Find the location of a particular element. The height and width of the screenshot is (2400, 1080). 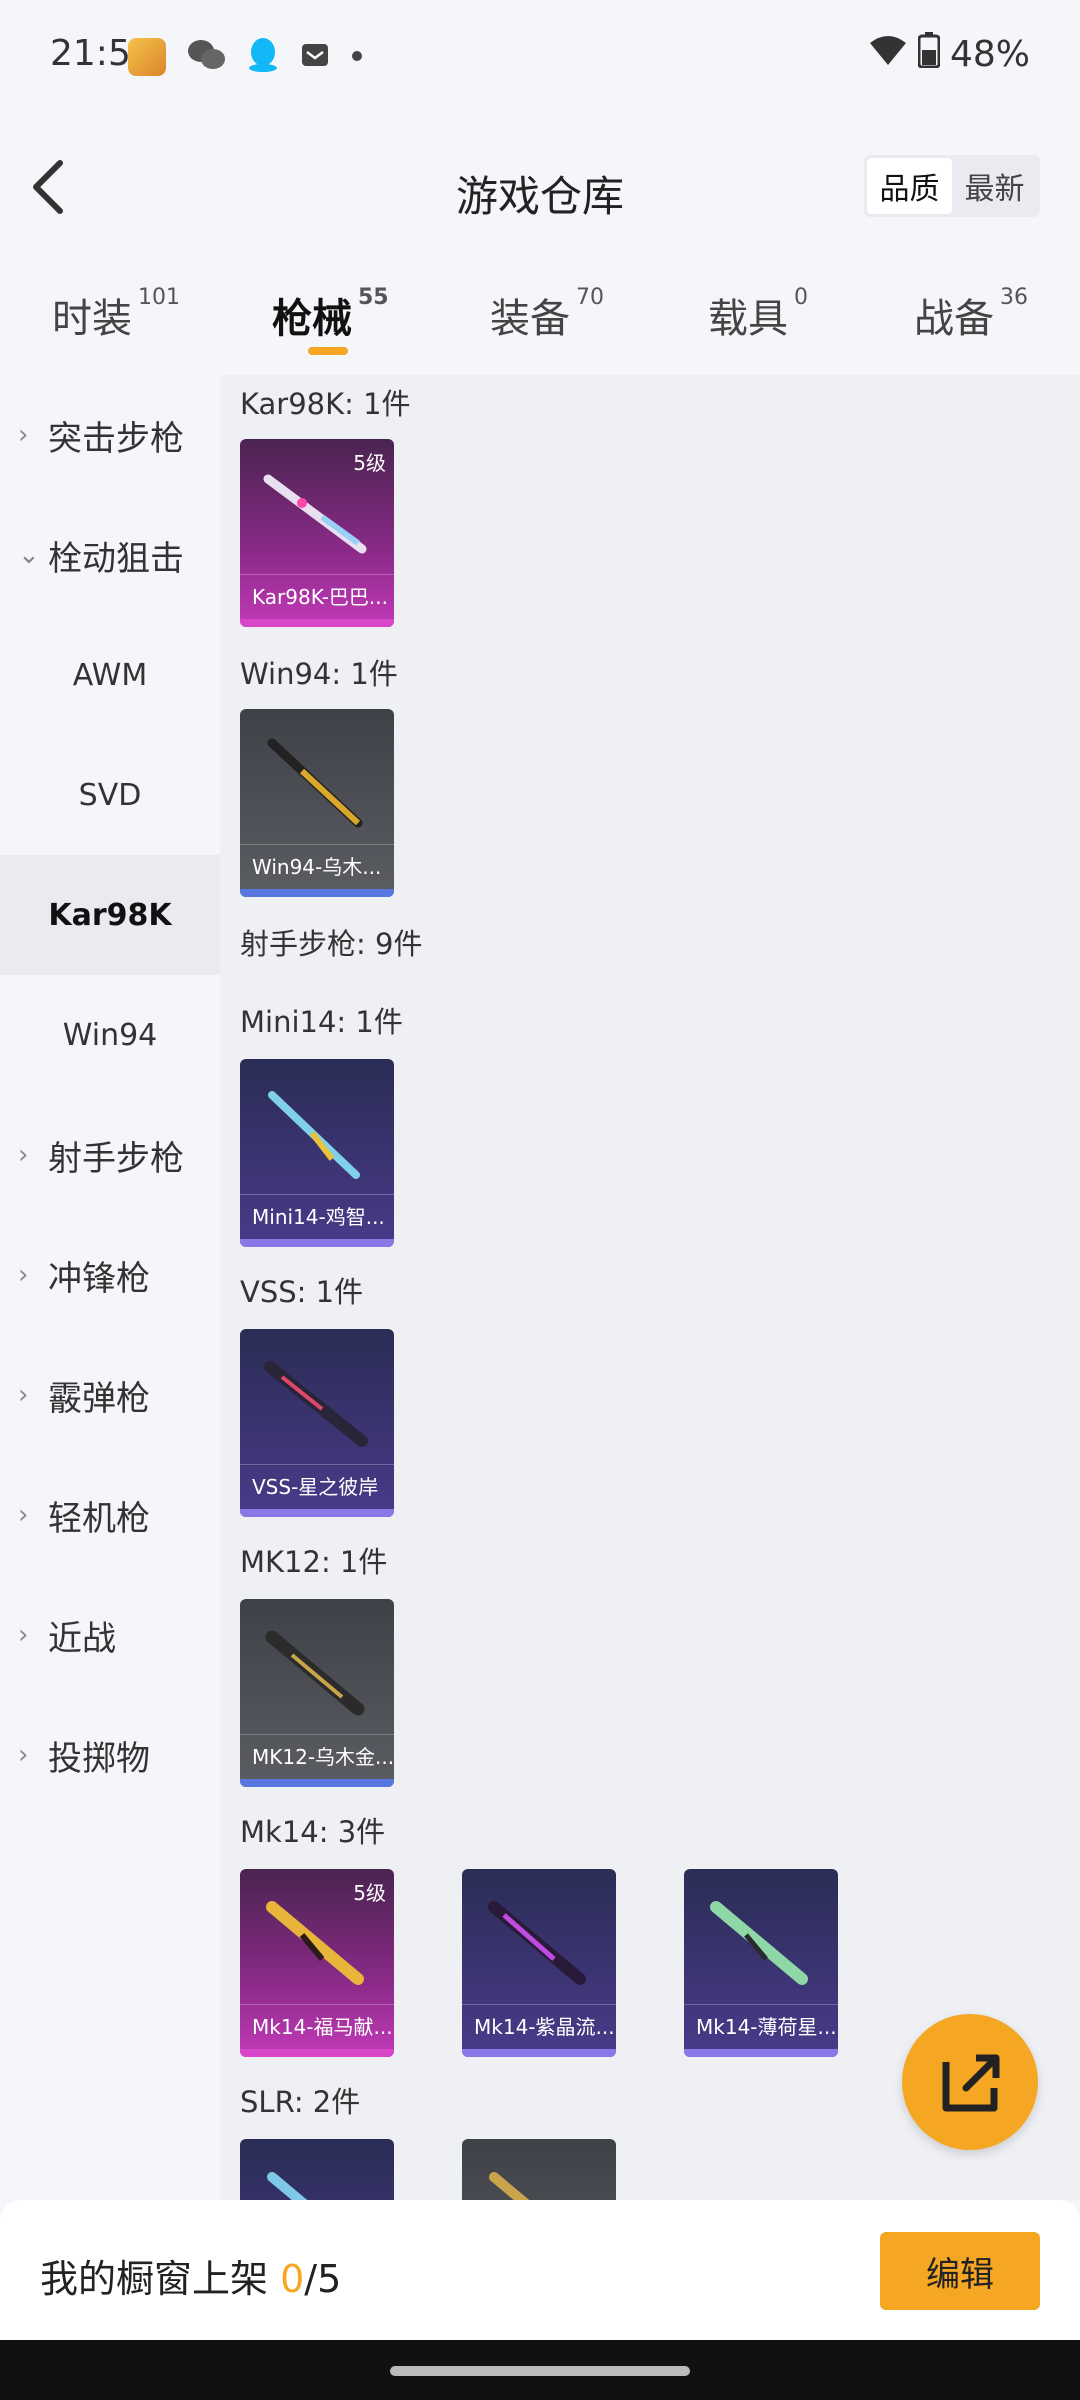

edit-button: 编辑 is located at coordinates (960, 2271).